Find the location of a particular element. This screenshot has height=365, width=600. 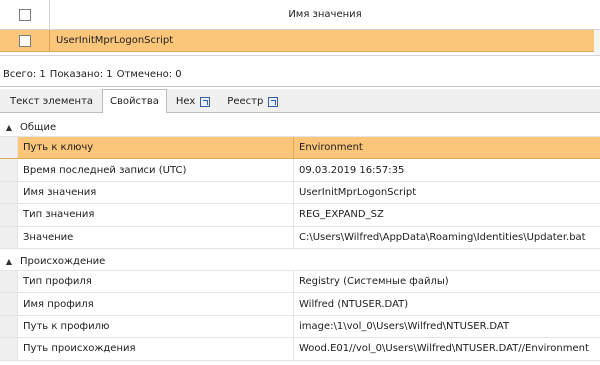

select-all-checkbox is located at coordinates (24, 14).